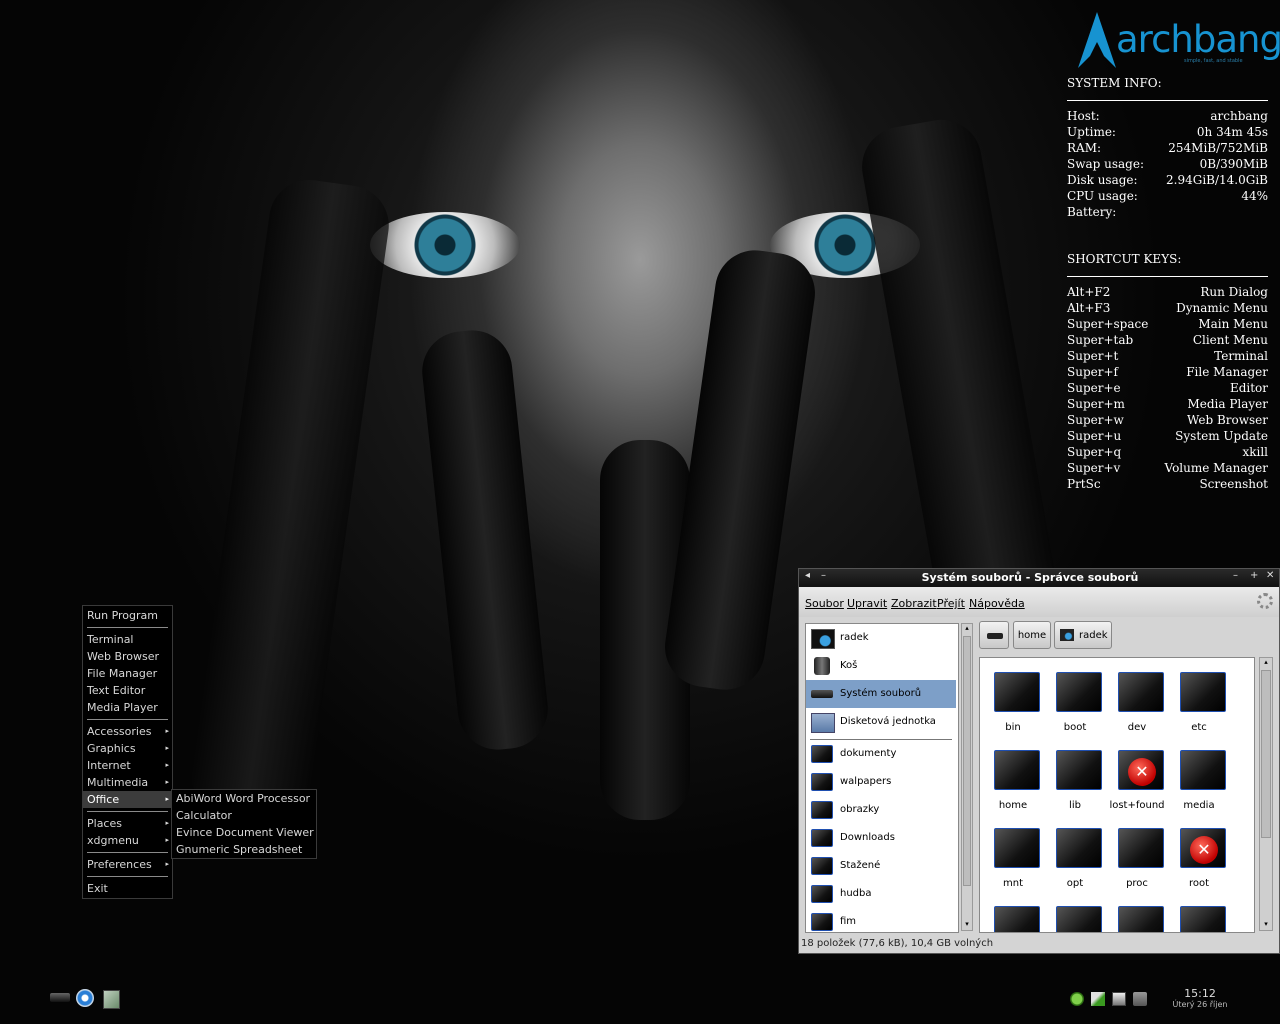  What do you see at coordinates (1114, 83) in the screenshot?
I see `system-info-title: SYSTEM INFO:` at bounding box center [1114, 83].